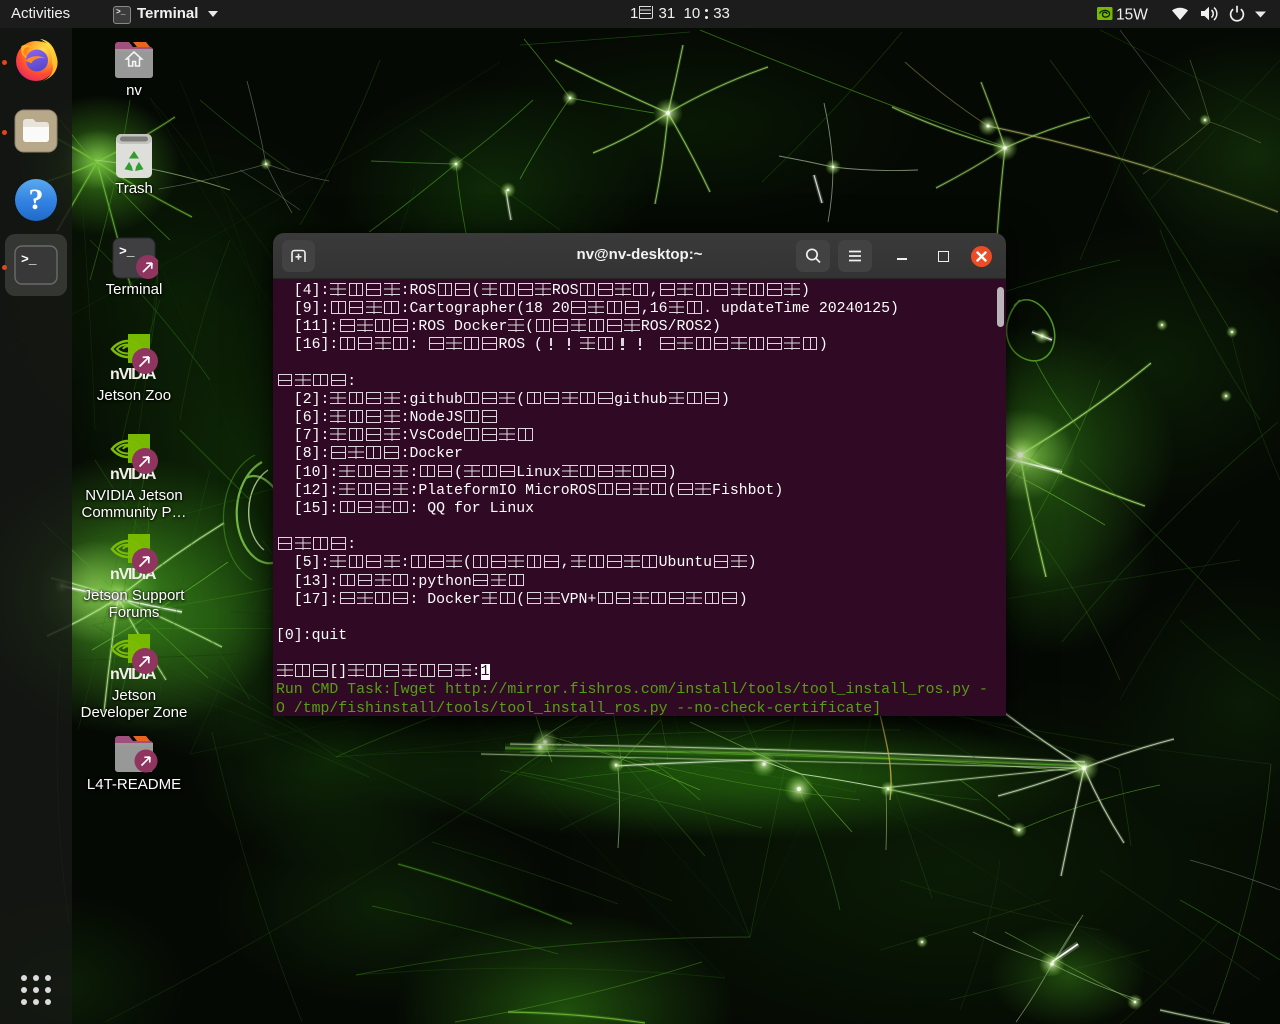 The width and height of the screenshot is (1280, 1024). I want to click on svg-text: 15W, so click(1132, 15).